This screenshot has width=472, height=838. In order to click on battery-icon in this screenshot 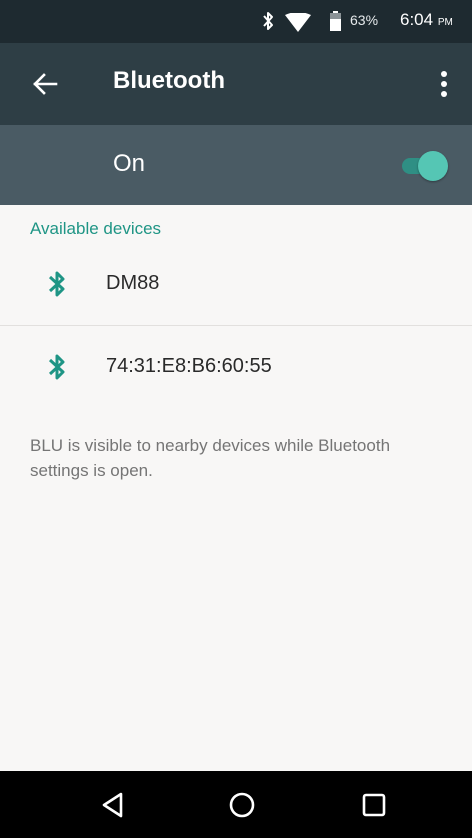, I will do `click(335, 21)`.